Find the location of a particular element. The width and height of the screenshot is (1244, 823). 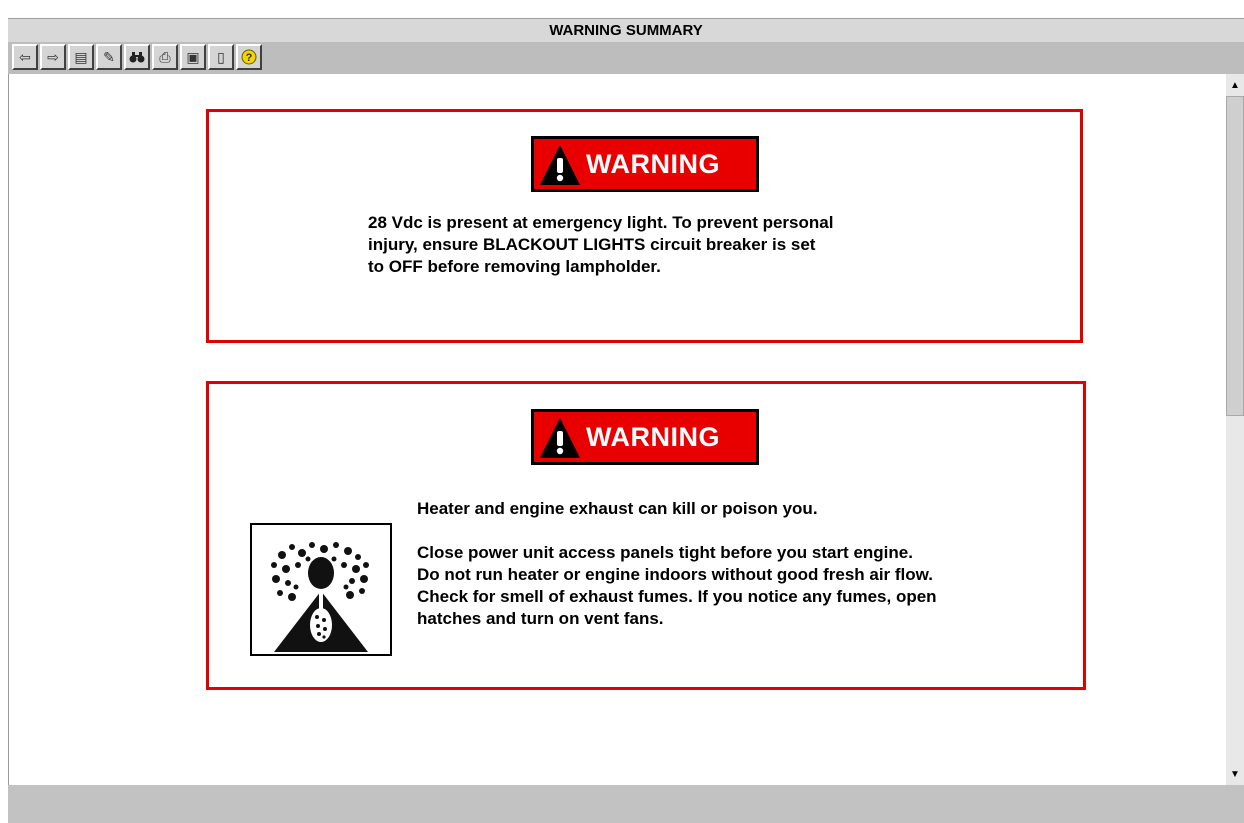

vertical-scrollbar: ▲ ▼ is located at coordinates (1235, 429).